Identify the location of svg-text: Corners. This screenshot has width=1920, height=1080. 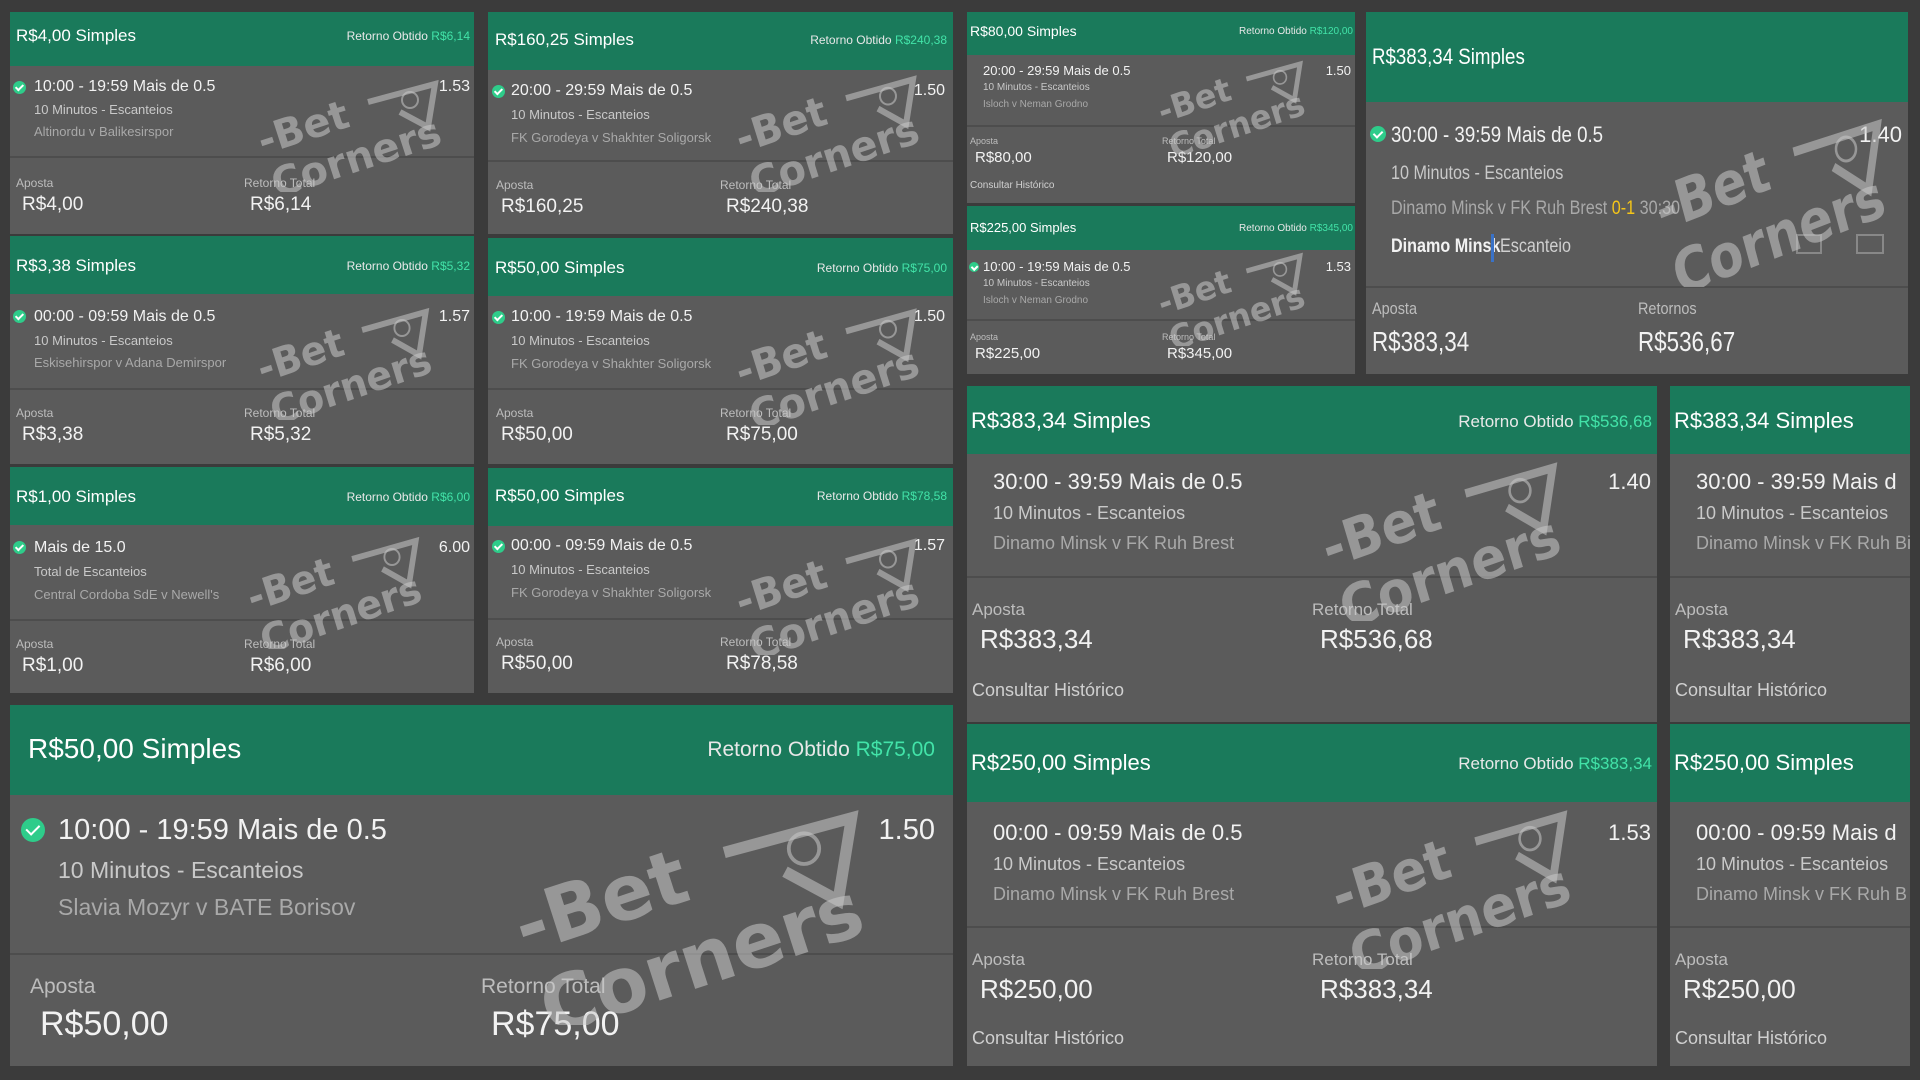
(701, 945).